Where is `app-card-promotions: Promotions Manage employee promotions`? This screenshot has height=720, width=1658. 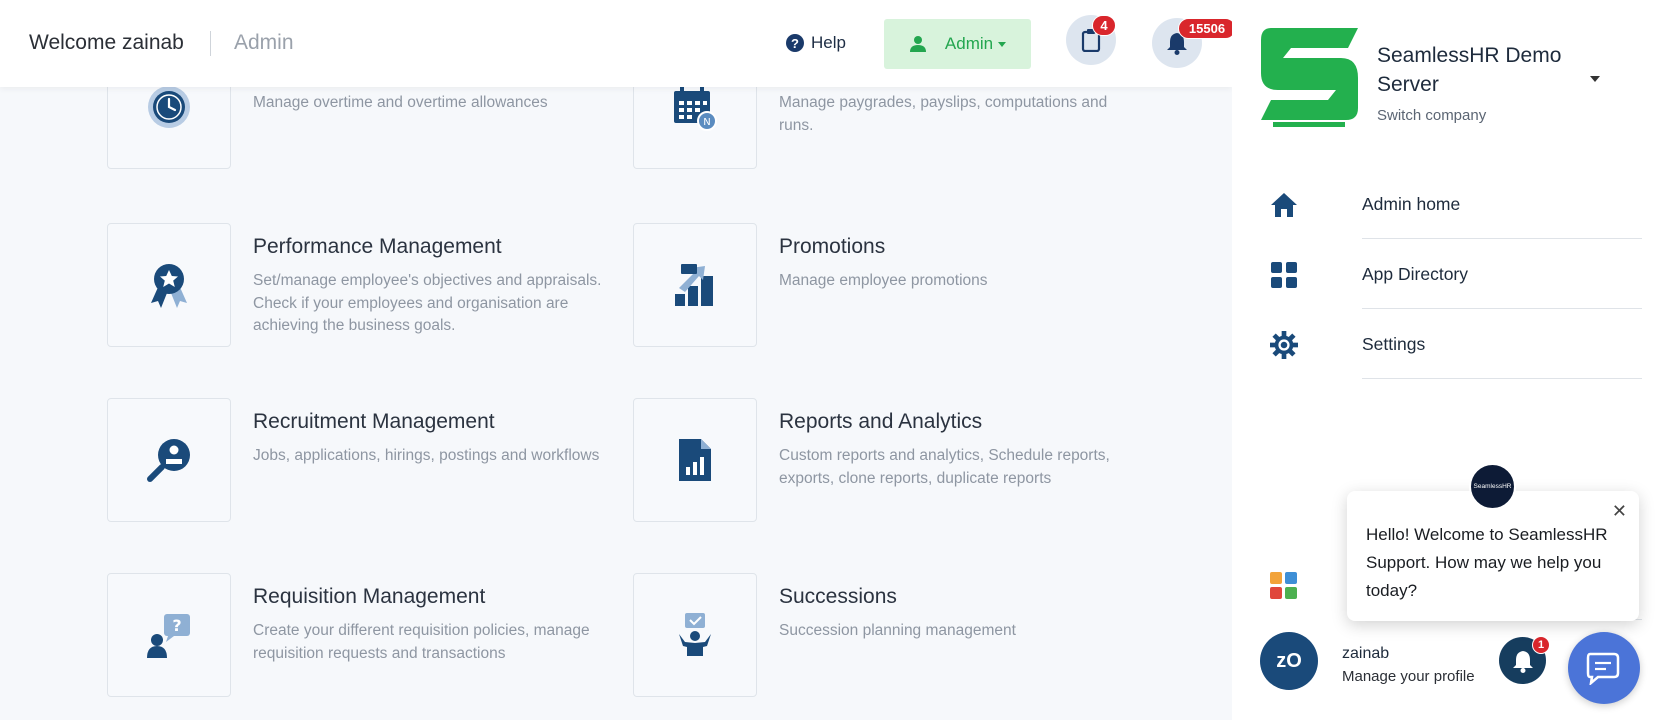
app-card-promotions: Promotions Manage employee promotions is located at coordinates (893, 285).